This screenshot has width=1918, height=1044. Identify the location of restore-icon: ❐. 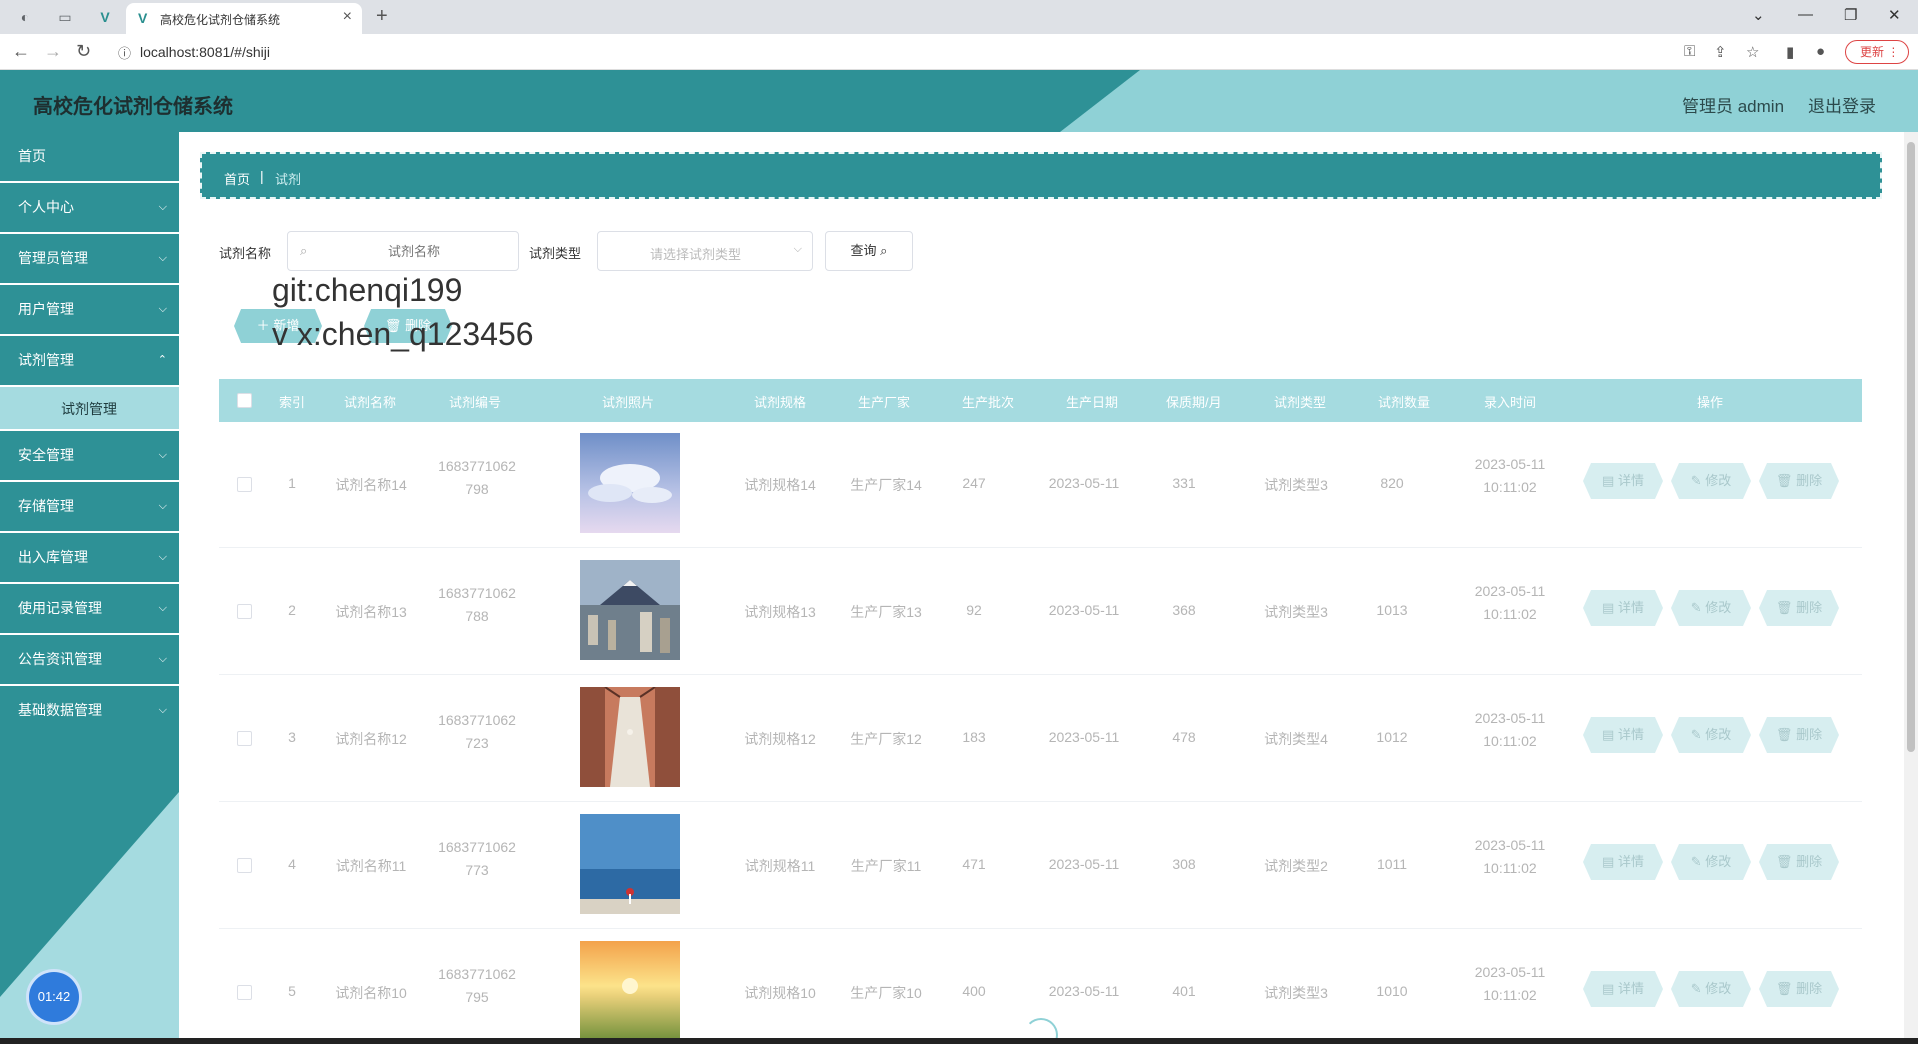
(1850, 15).